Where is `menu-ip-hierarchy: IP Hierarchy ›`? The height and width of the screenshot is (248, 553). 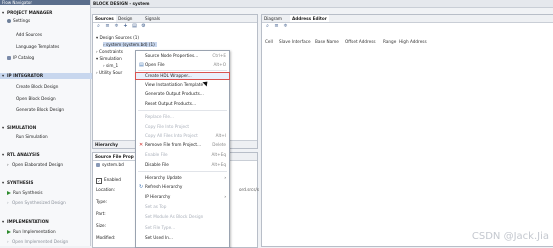
menu-ip-hierarchy: IP Hierarchy › is located at coordinates (182, 197).